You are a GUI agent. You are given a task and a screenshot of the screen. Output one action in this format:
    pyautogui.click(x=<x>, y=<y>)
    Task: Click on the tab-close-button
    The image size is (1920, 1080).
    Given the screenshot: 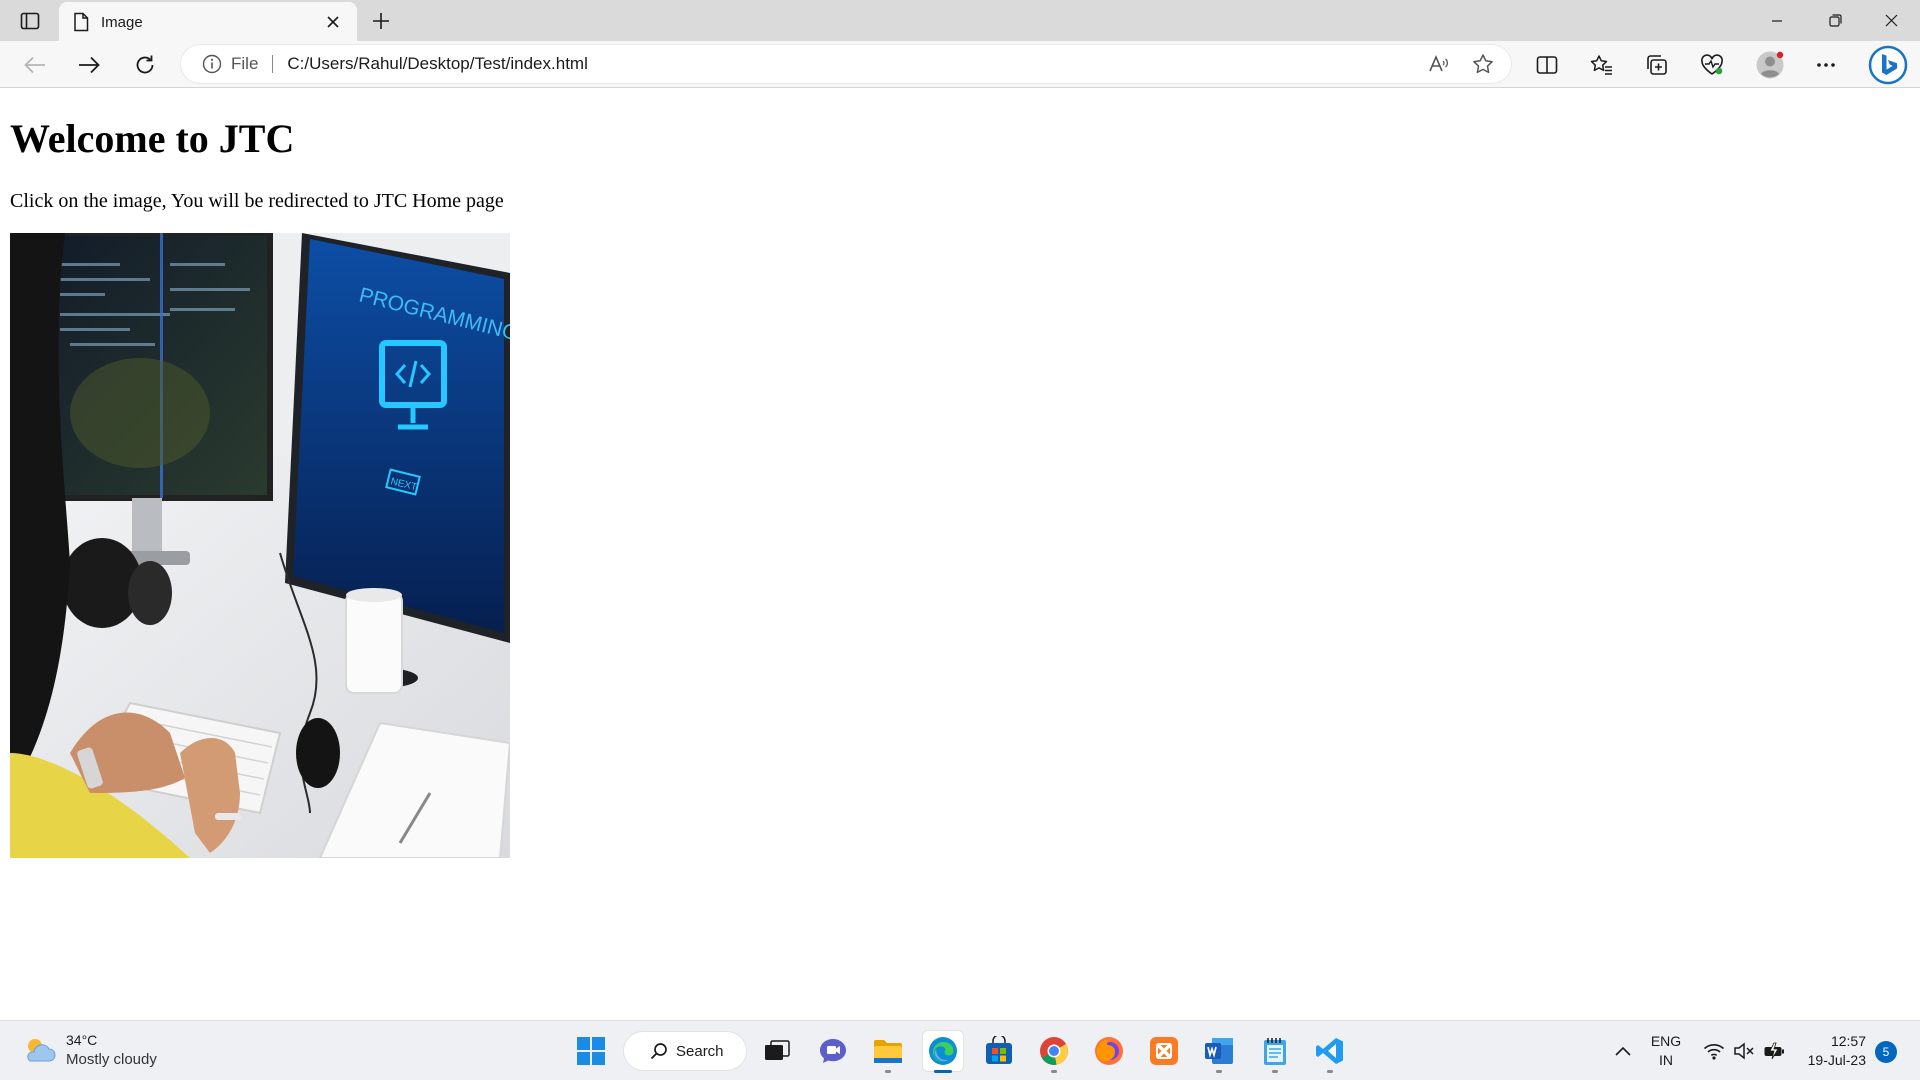 What is the action you would take?
    pyautogui.click(x=333, y=22)
    